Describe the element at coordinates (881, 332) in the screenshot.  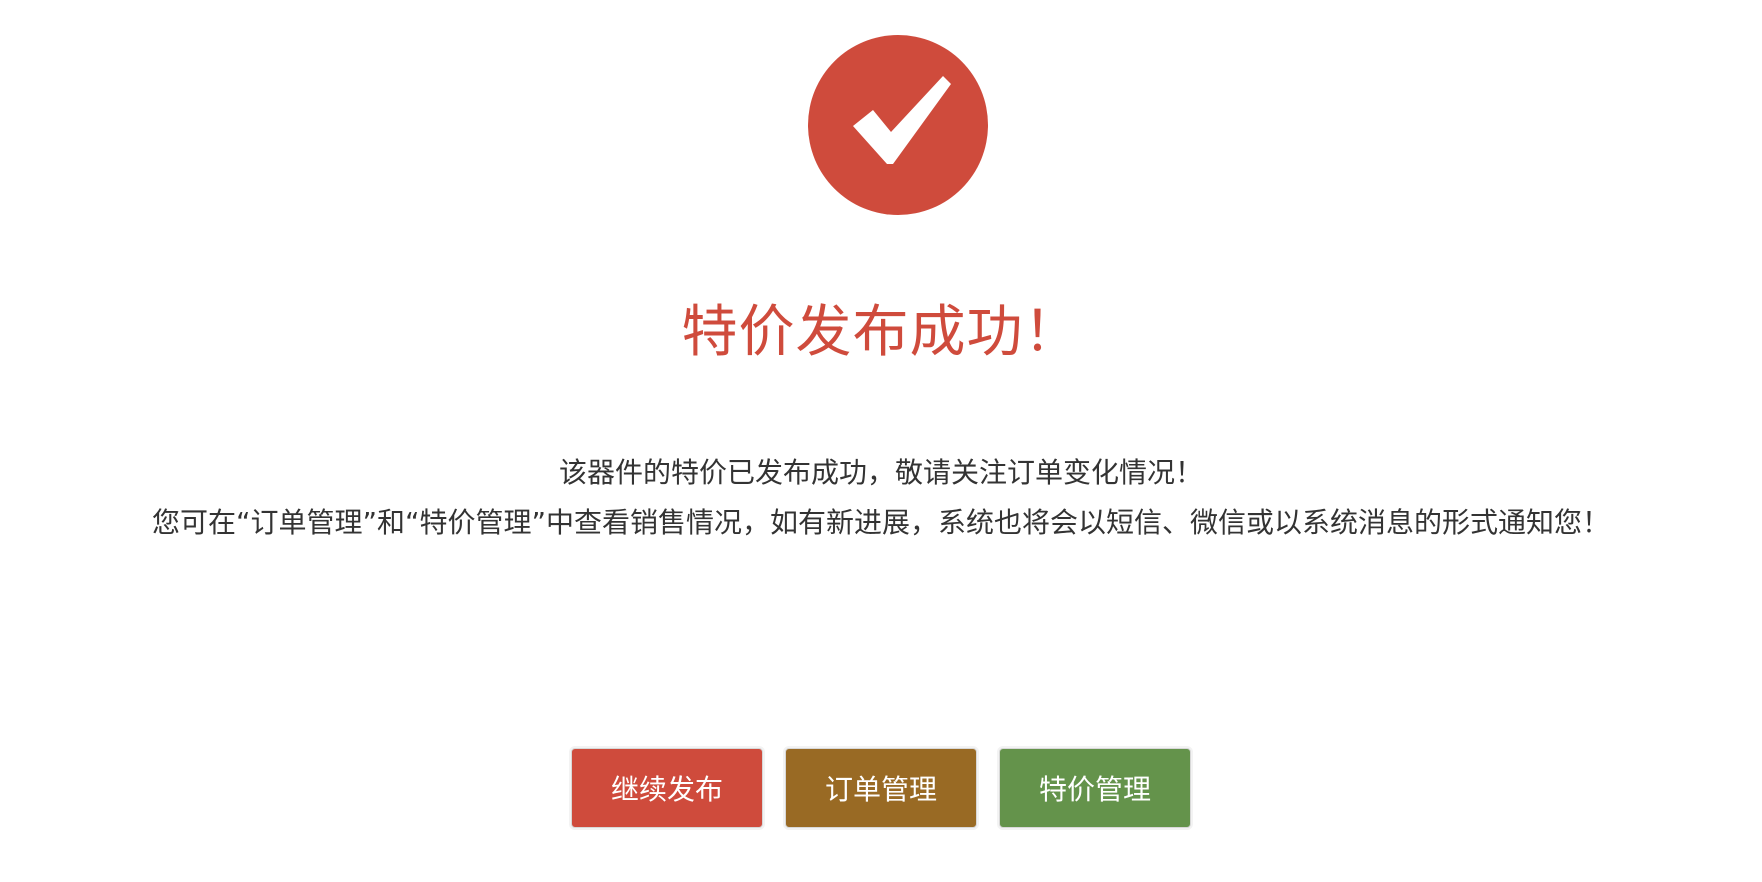
I see `page-title: 特价发布成功！` at that location.